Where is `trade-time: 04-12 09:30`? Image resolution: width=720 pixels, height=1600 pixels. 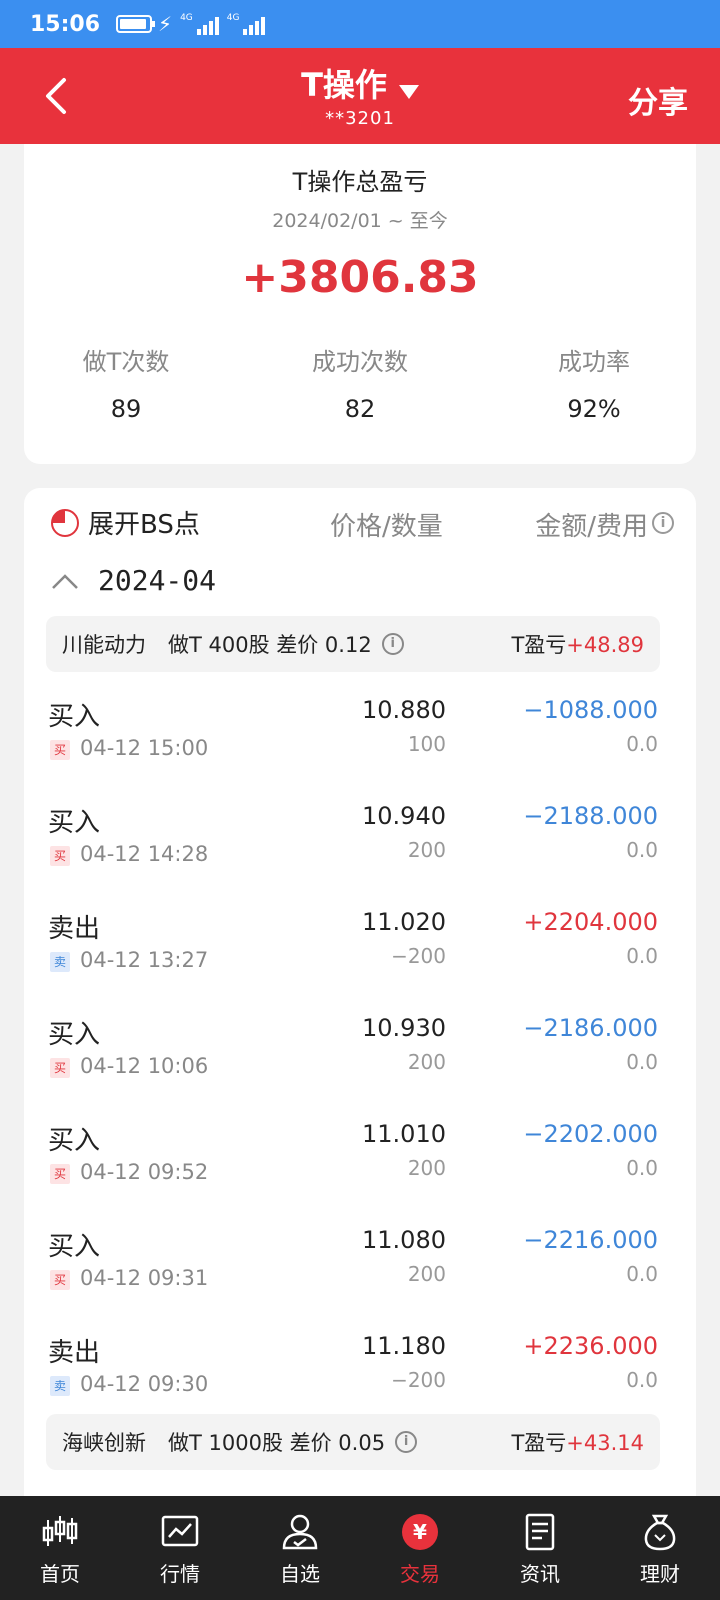 trade-time: 04-12 09:30 is located at coordinates (144, 1384).